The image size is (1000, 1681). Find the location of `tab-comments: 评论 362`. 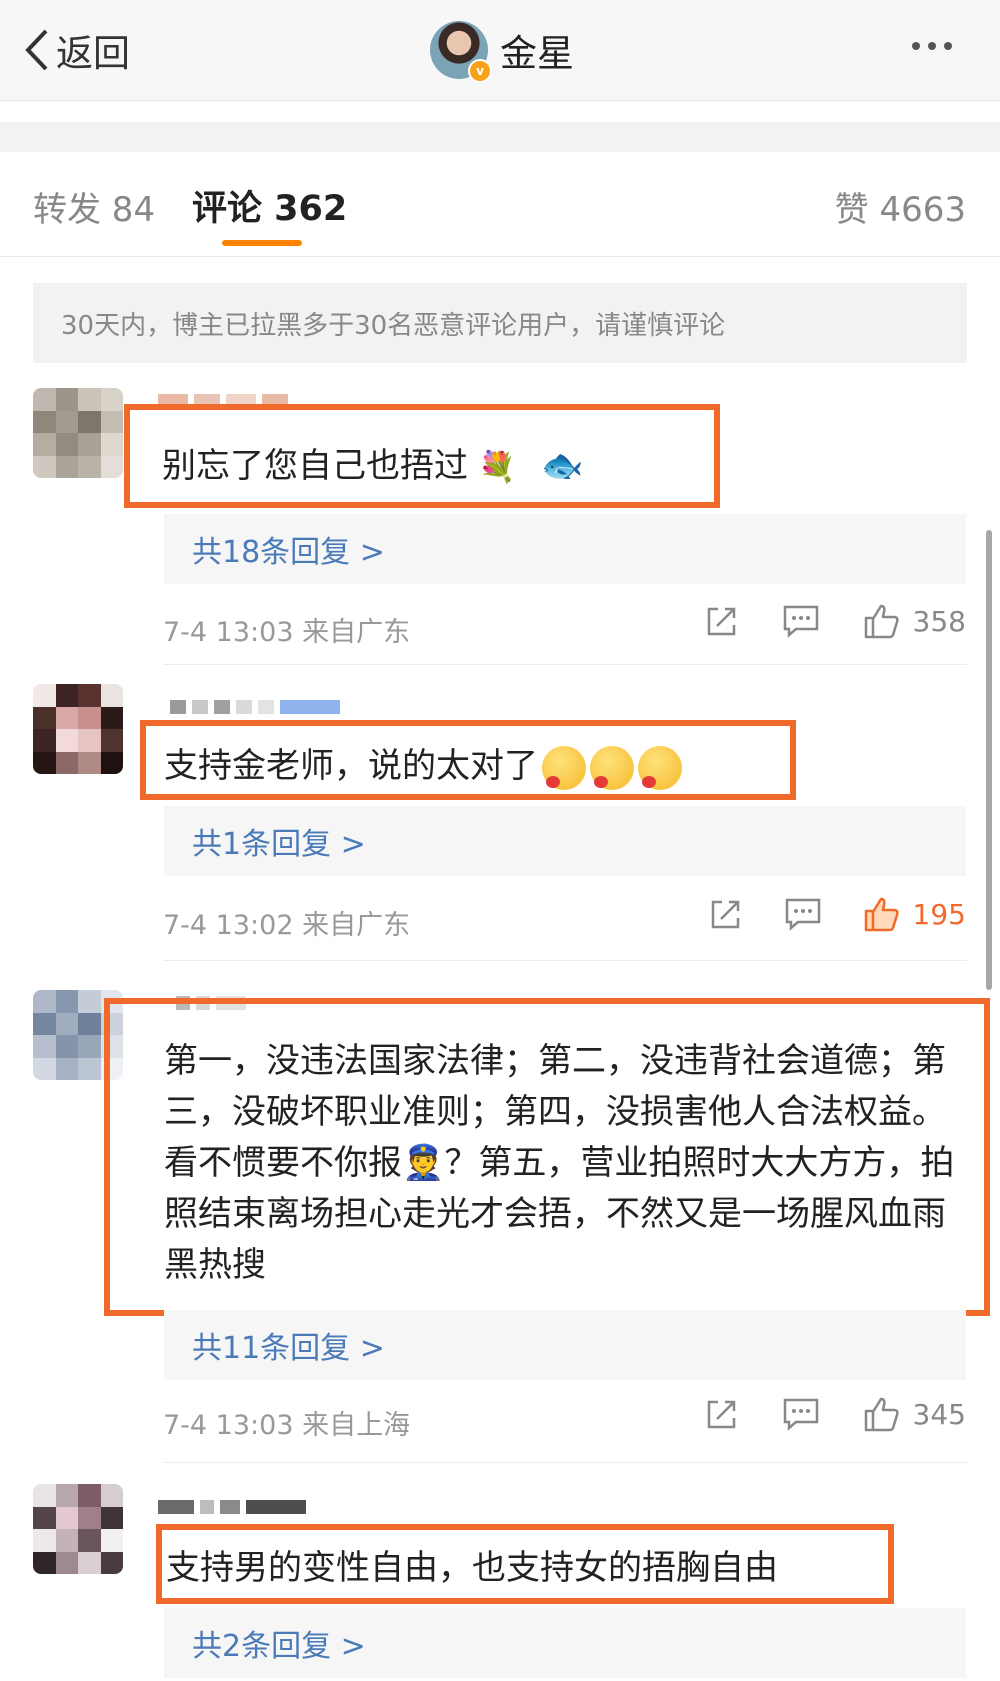

tab-comments: 评论 362 is located at coordinates (269, 205).